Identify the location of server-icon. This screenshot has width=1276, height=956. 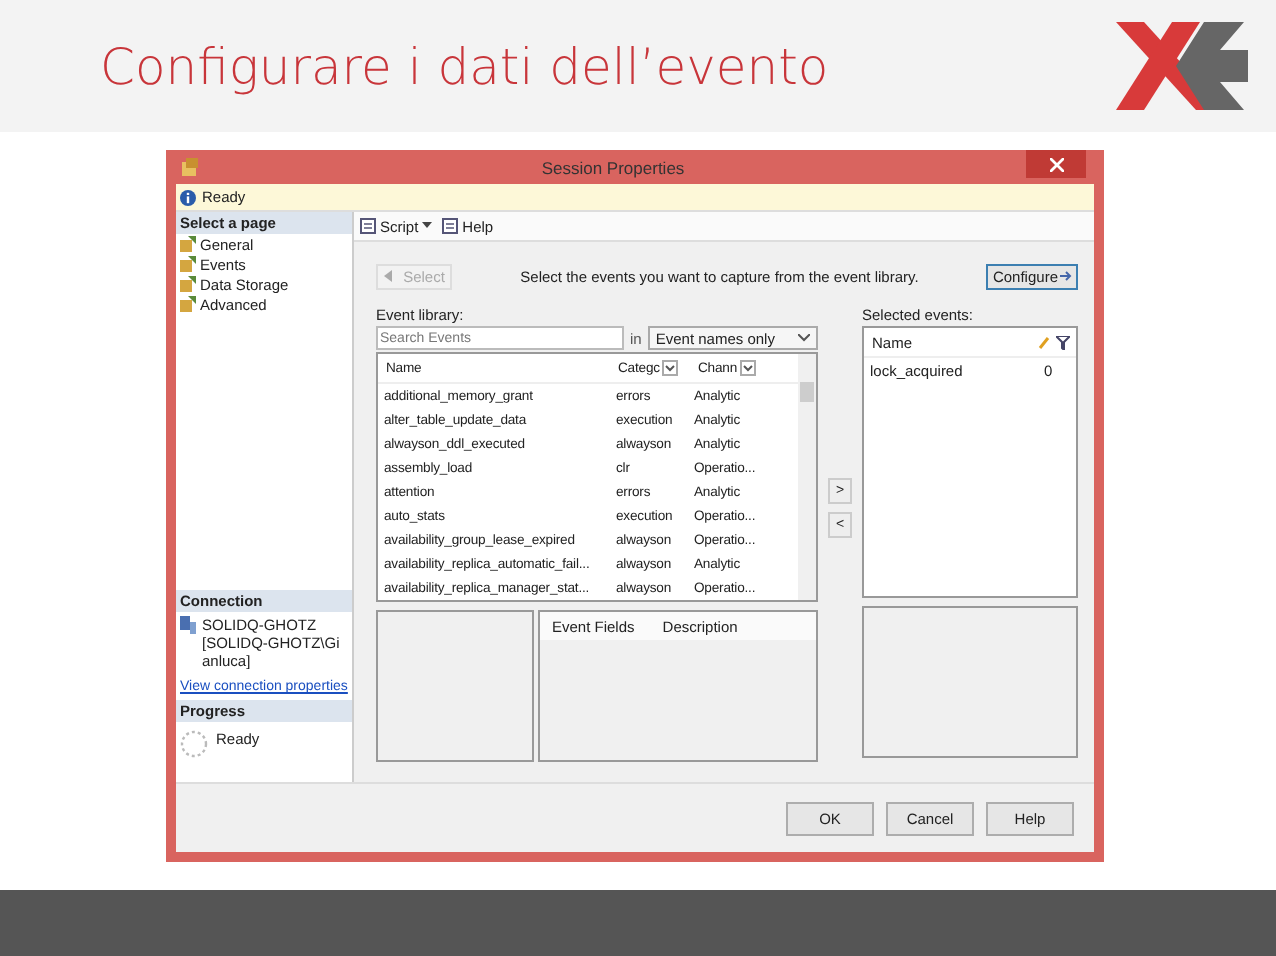
(188, 625).